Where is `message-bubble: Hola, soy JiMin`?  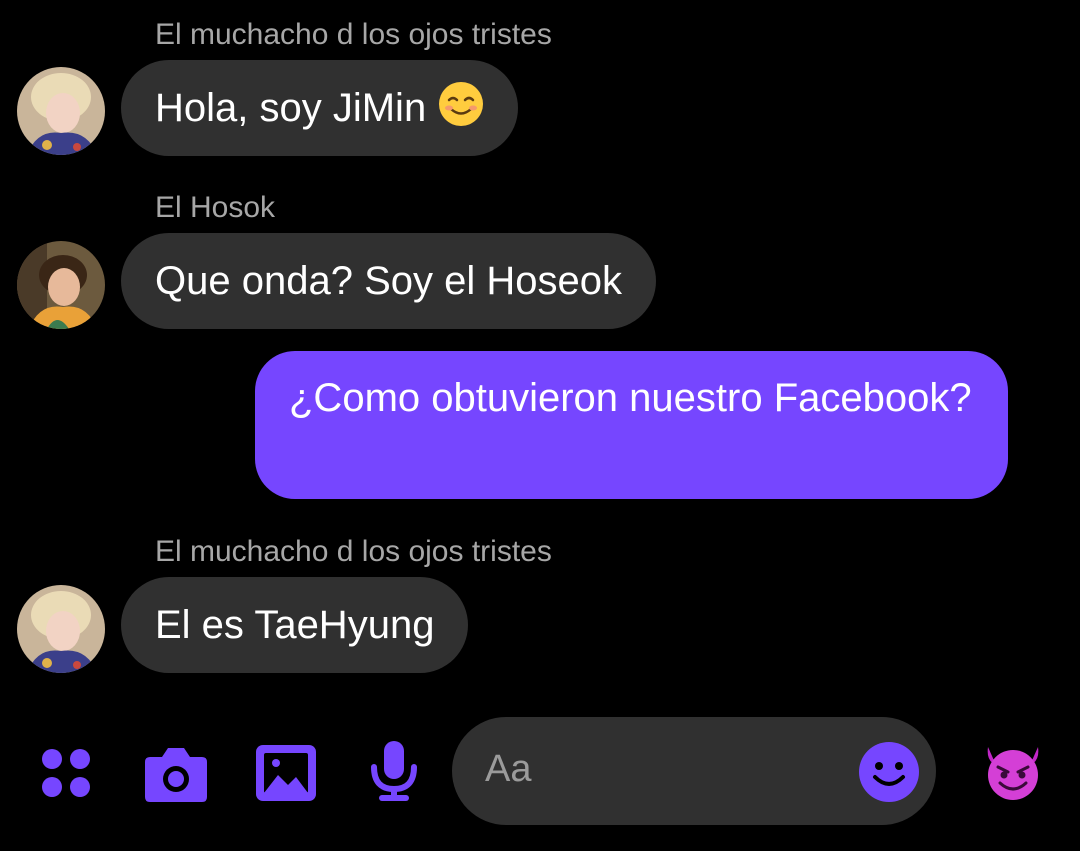 message-bubble: Hola, soy JiMin is located at coordinates (320, 108).